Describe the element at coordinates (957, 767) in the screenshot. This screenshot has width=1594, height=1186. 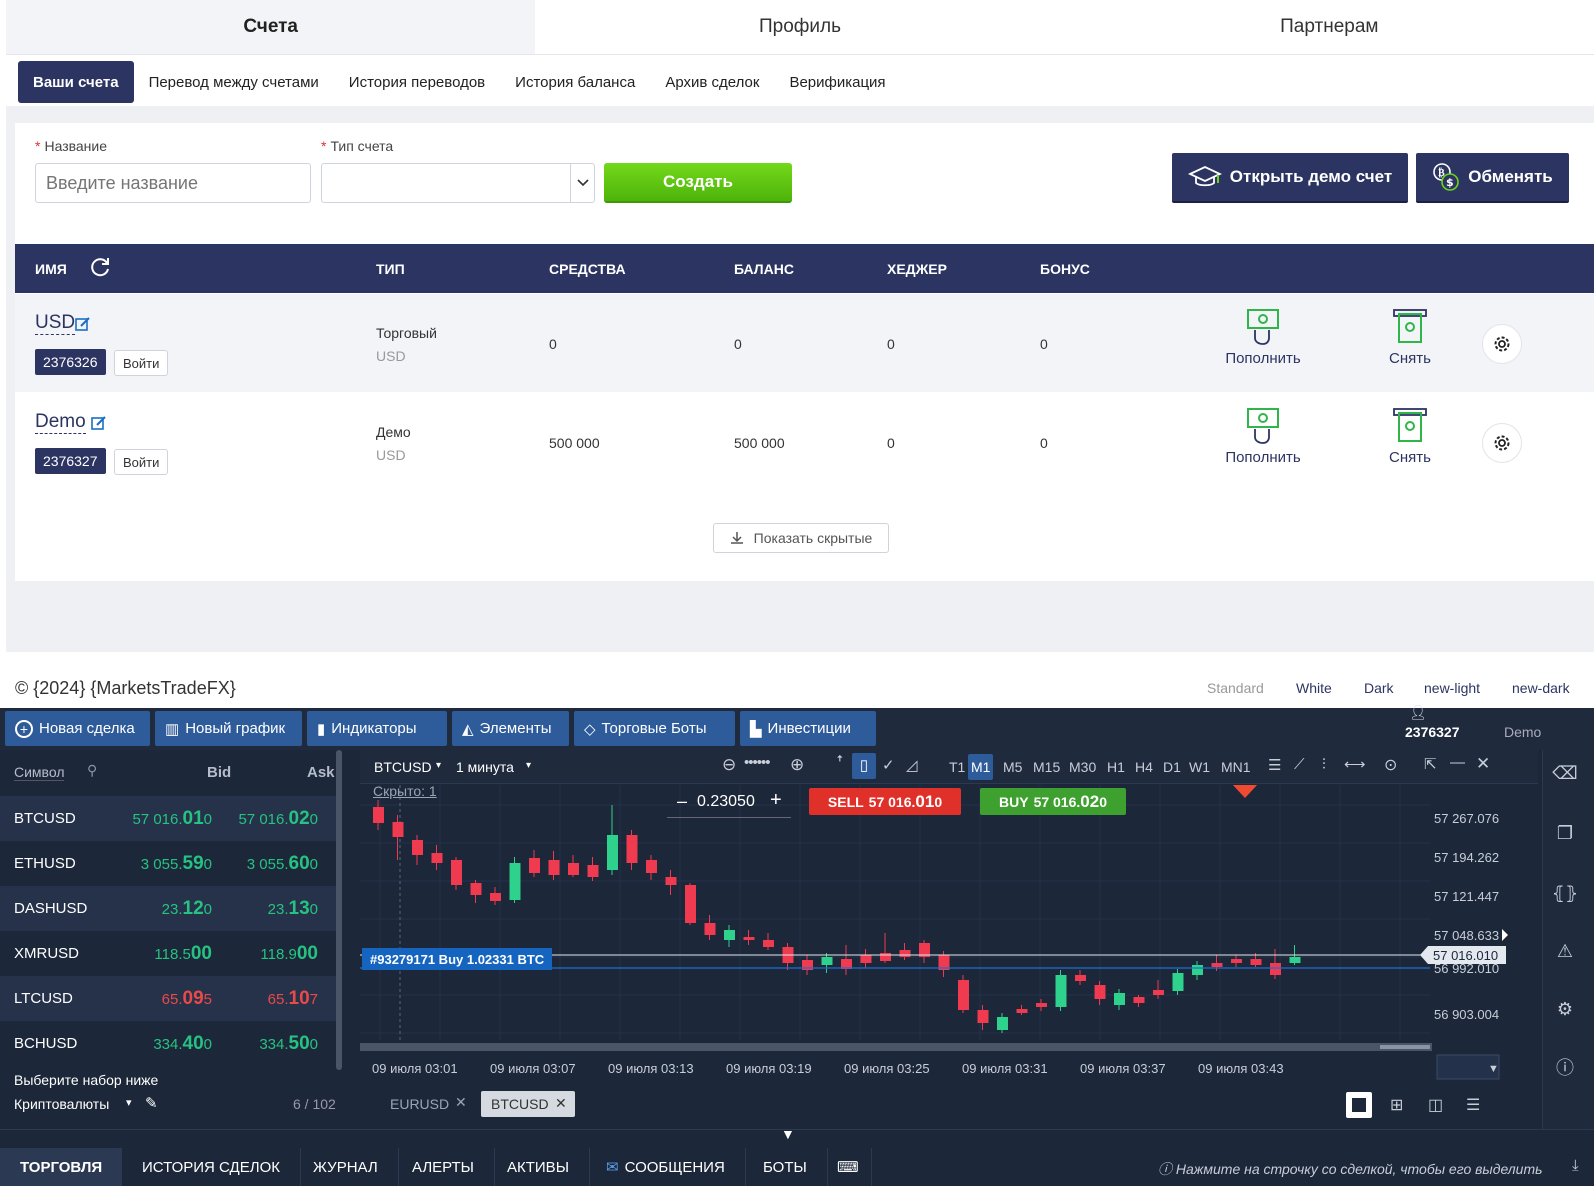
I see `period-t1: T1` at that location.